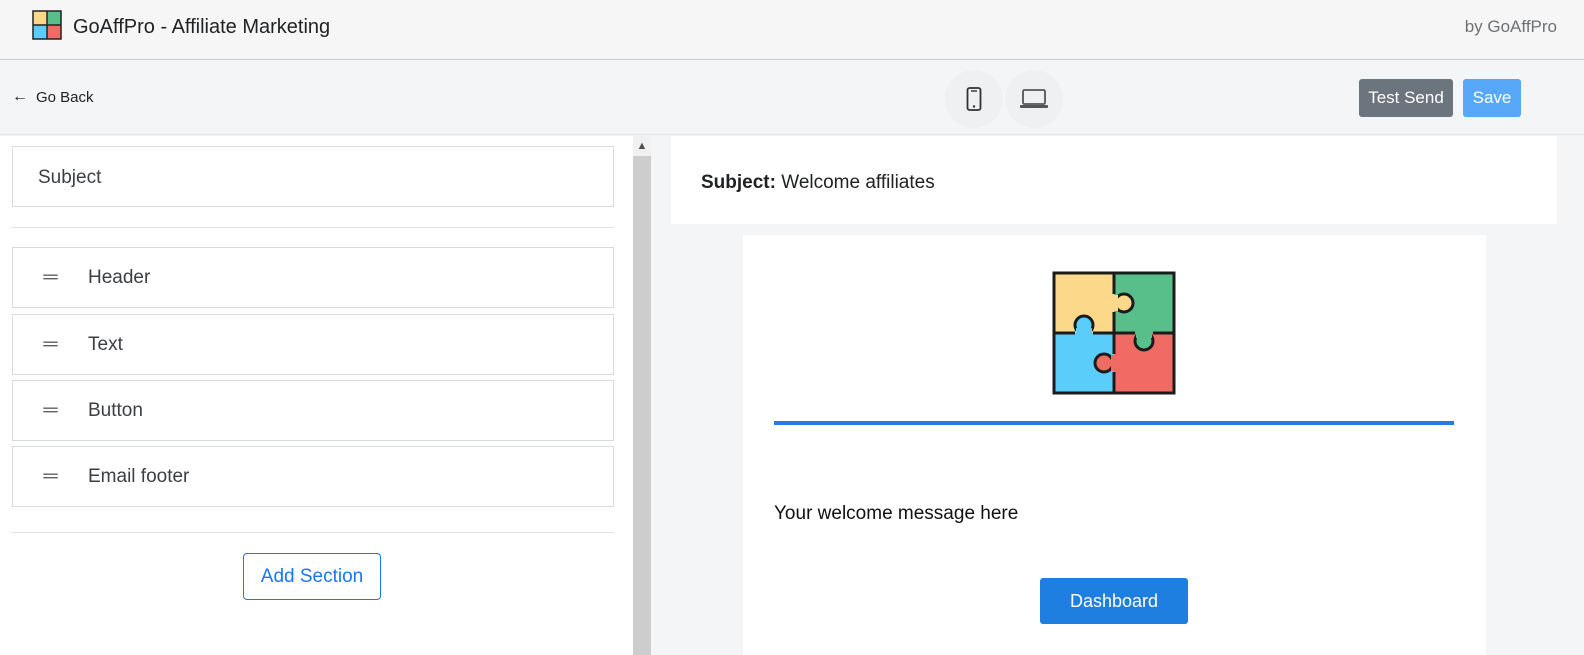 Image resolution: width=1584 pixels, height=655 pixels. I want to click on arrow-left-icon: ←, so click(20, 96).